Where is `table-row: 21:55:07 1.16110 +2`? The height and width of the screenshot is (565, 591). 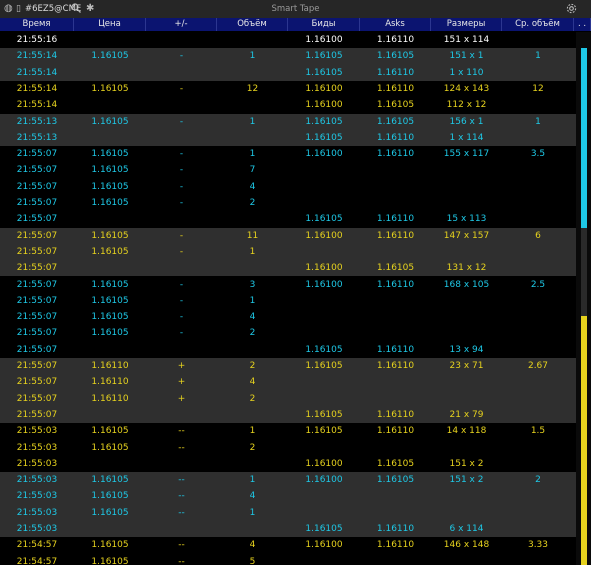
table-row: 21:55:07 1.16110 +2 is located at coordinates (288, 398).